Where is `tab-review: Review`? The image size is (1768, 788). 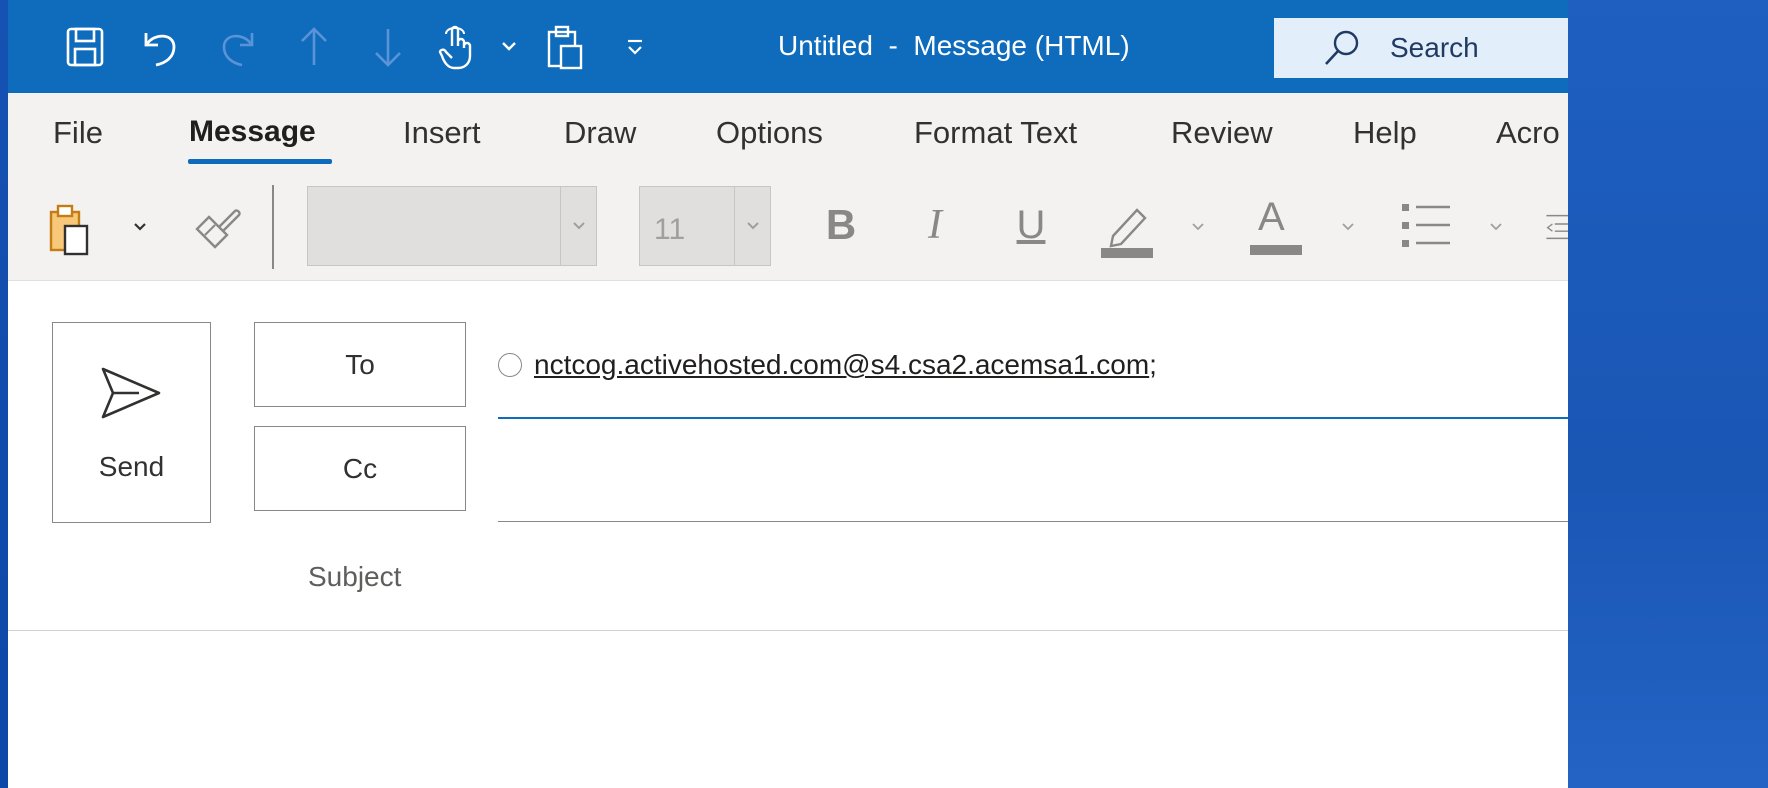
tab-review: Review is located at coordinates (1222, 133).